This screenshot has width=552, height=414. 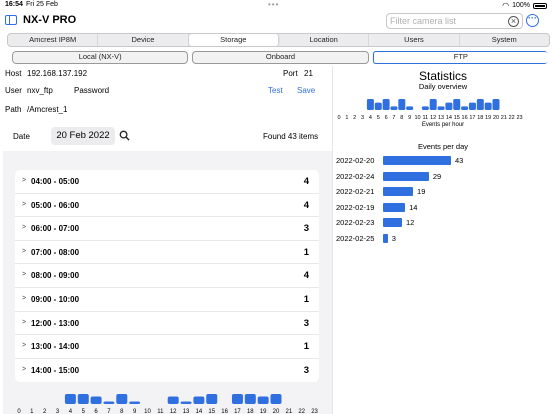 What do you see at coordinates (83, 136) in the screenshot?
I see `date-picker: 20 Feb 2022` at bounding box center [83, 136].